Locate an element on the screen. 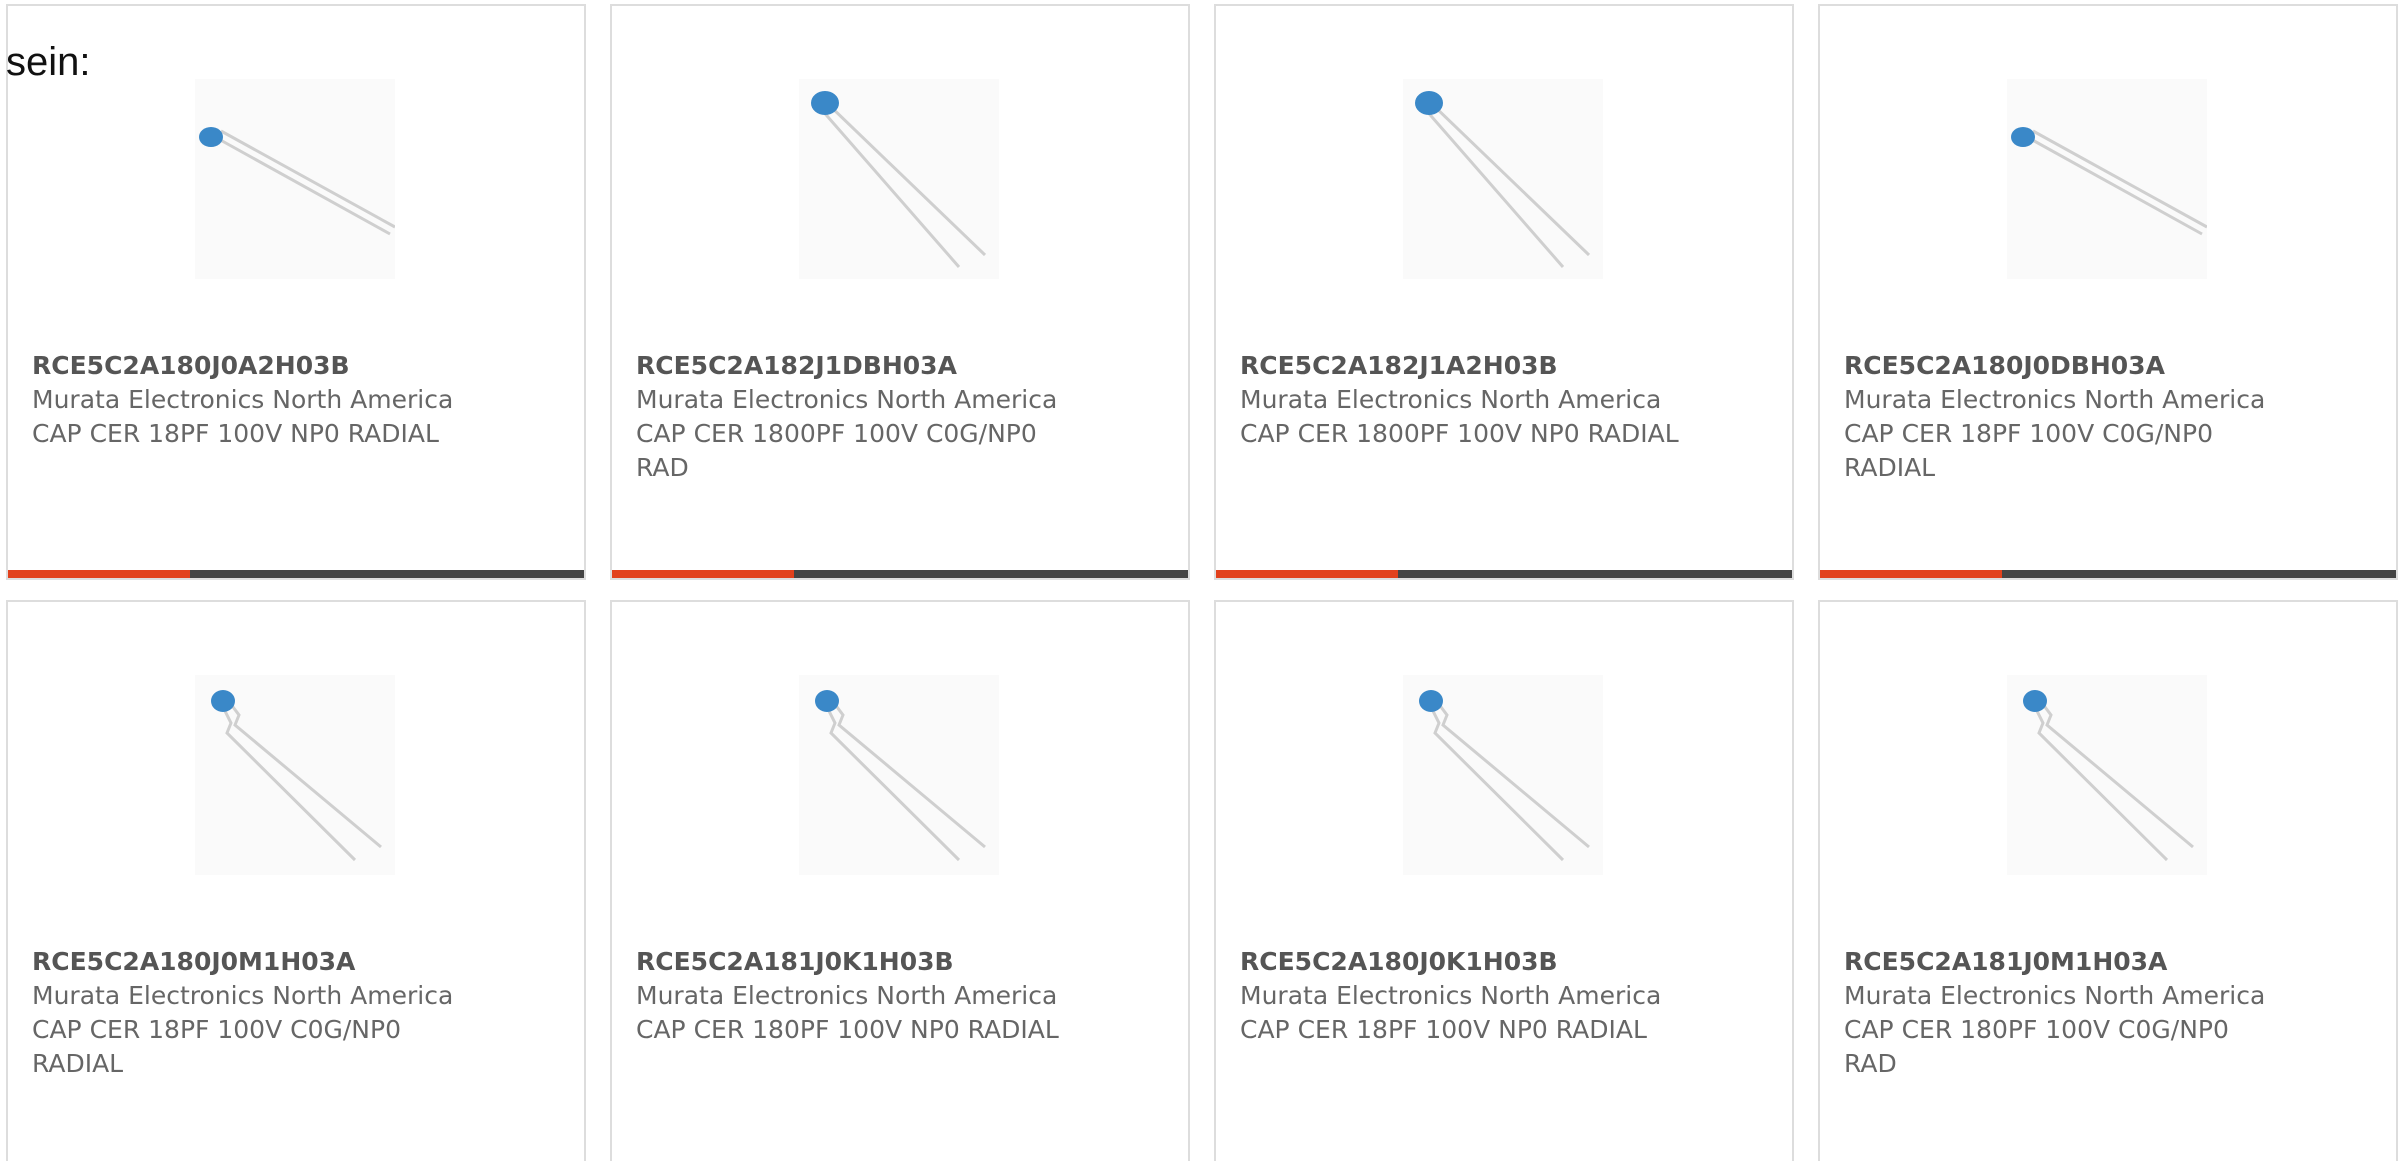 This screenshot has width=2400, height=1161. description: CAP CER 1800PF 100V NP0 RADIAL is located at coordinates (1459, 433).